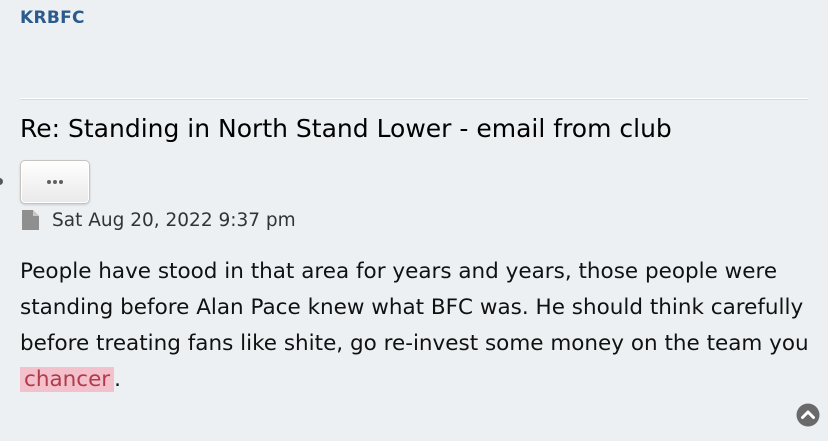  What do you see at coordinates (117, 379) in the screenshot?
I see `post-text-end: .` at bounding box center [117, 379].